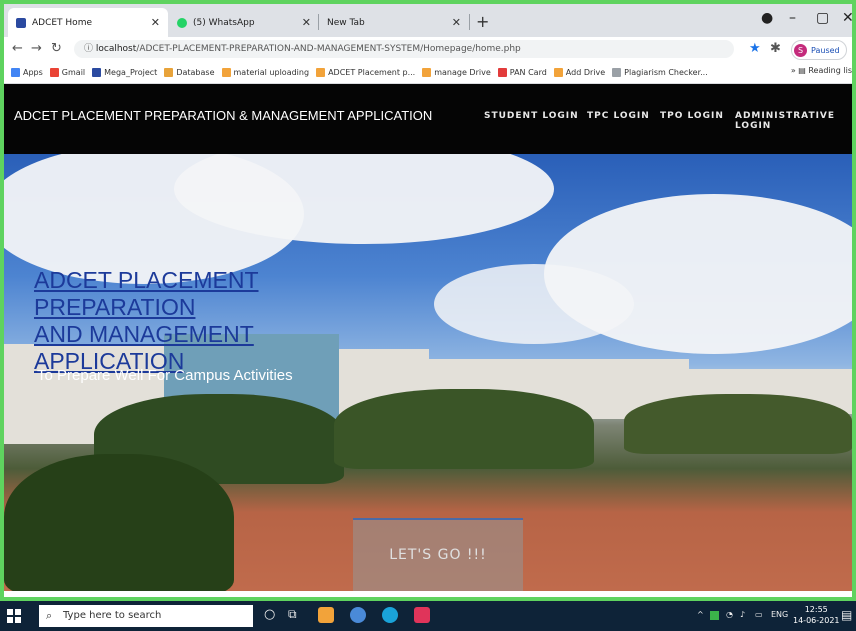 The width and height of the screenshot is (856, 631). What do you see at coordinates (97, 72) in the screenshot?
I see `adcet-icon` at bounding box center [97, 72].